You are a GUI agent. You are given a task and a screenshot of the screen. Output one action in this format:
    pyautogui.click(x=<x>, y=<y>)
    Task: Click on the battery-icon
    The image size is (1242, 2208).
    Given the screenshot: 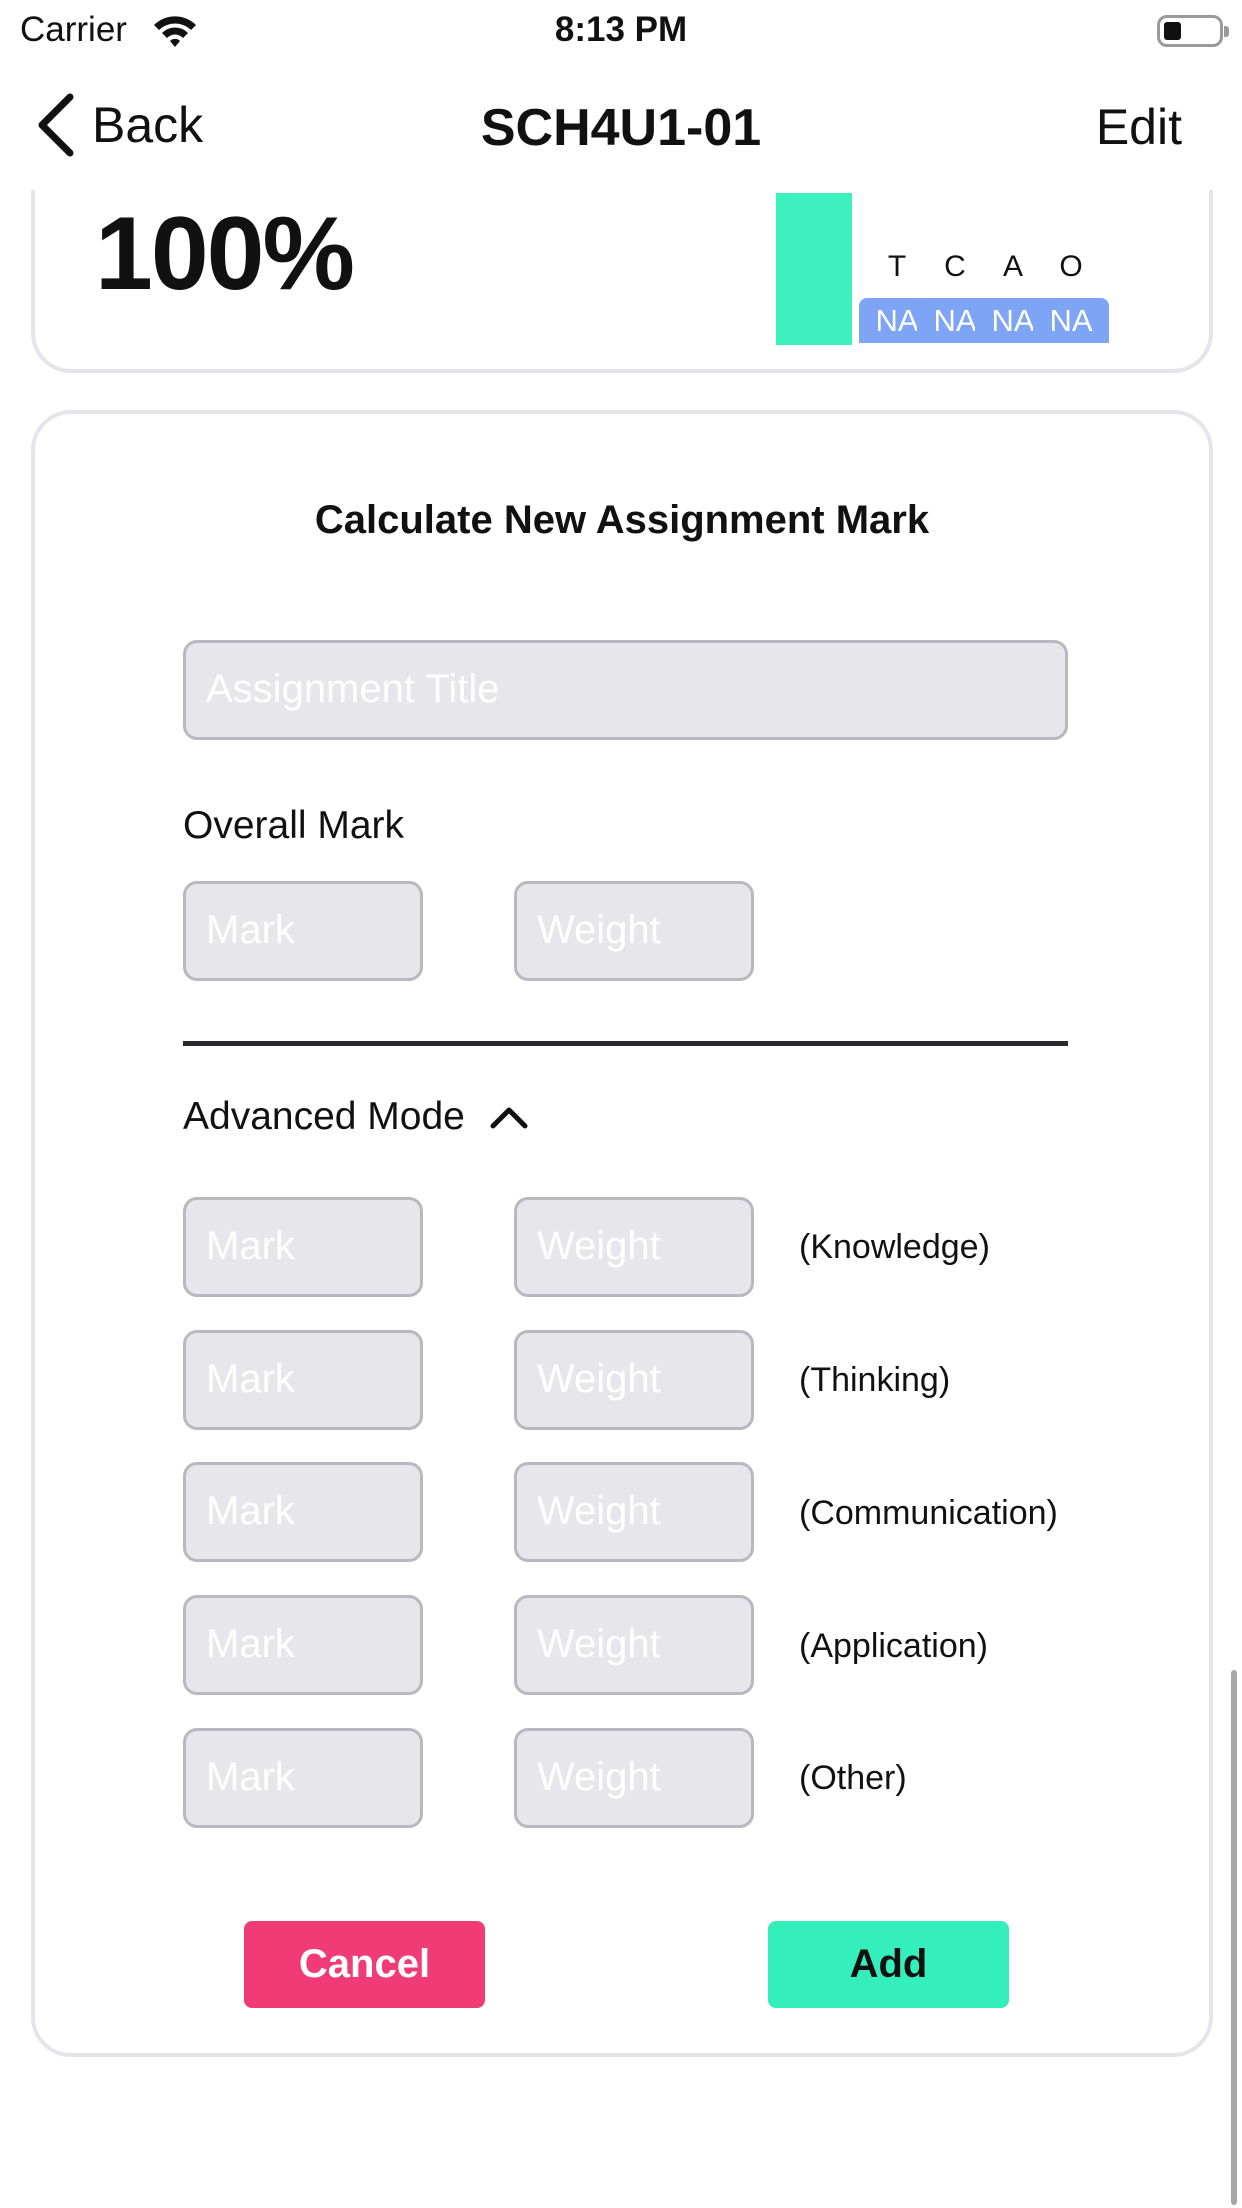 What is the action you would take?
    pyautogui.click(x=1193, y=31)
    